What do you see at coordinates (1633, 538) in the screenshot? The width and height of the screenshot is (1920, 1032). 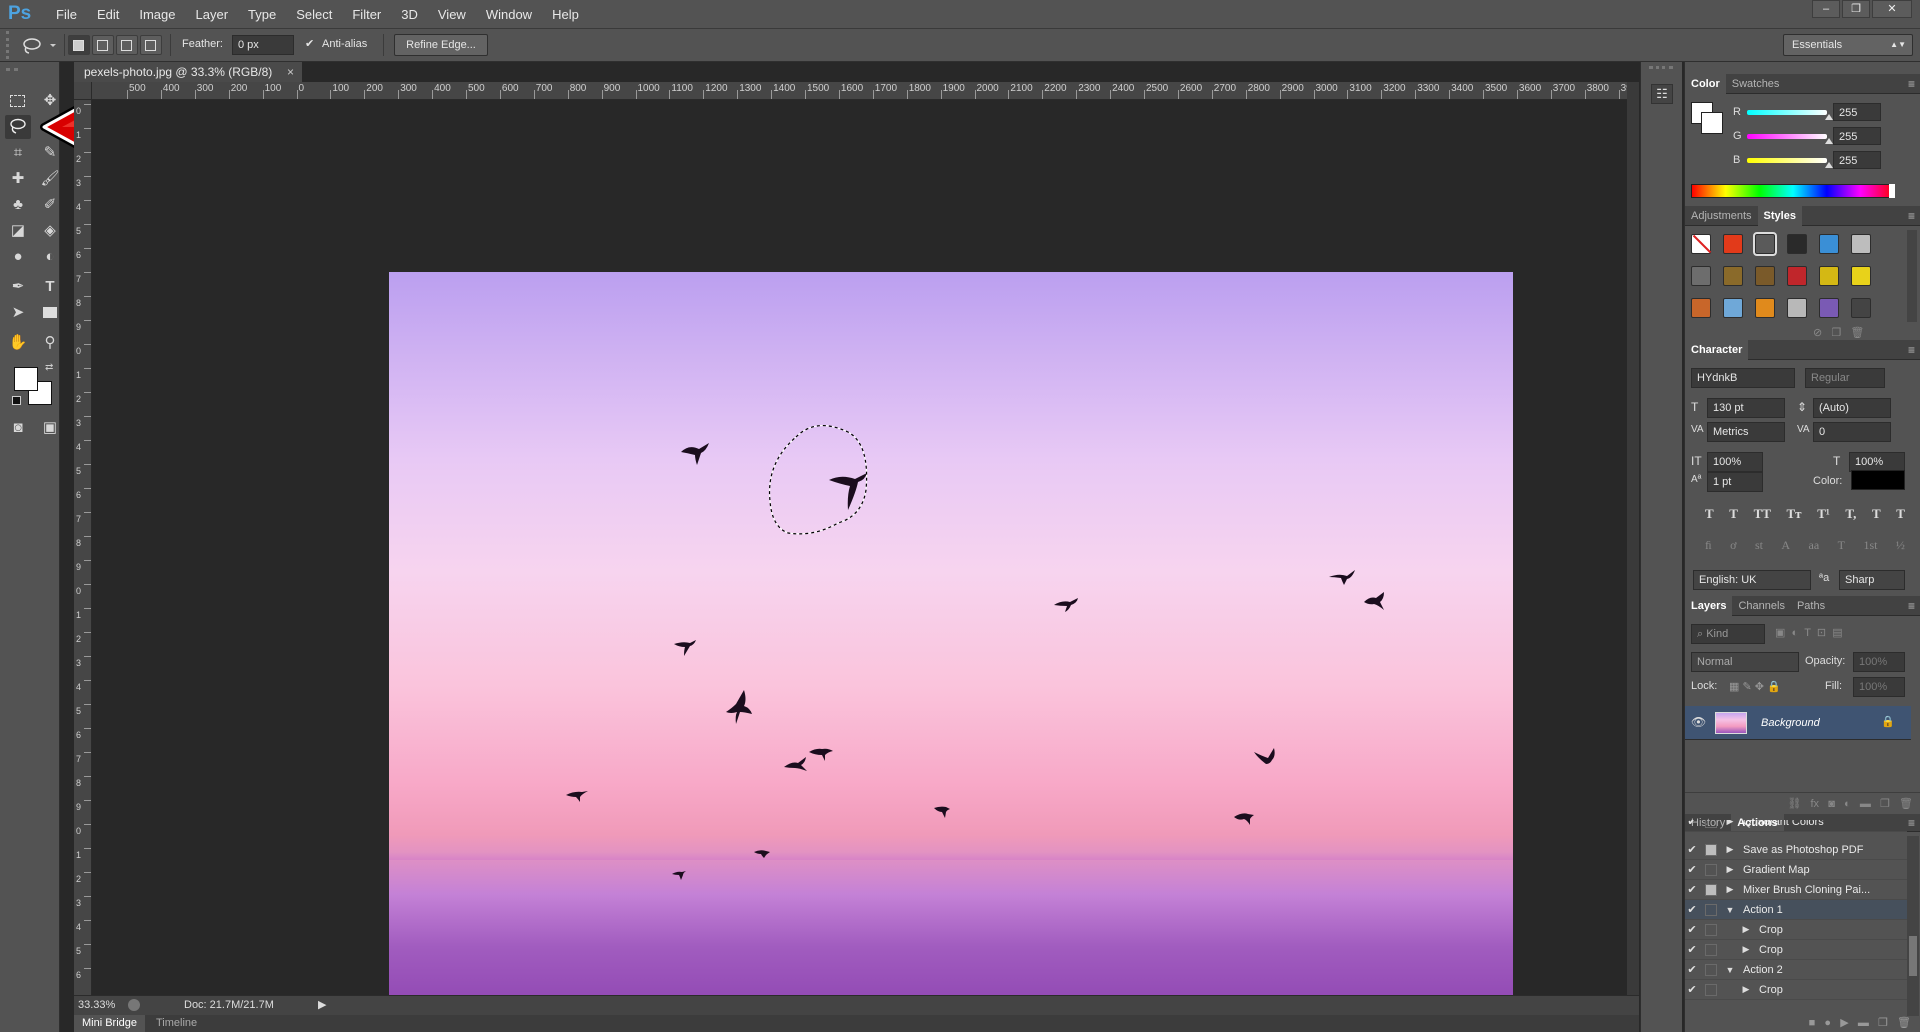 I see `vertical-scrollbar` at bounding box center [1633, 538].